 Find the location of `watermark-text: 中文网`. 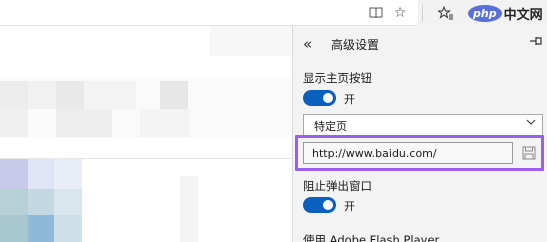

watermark-text: 中文网 is located at coordinates (523, 15).